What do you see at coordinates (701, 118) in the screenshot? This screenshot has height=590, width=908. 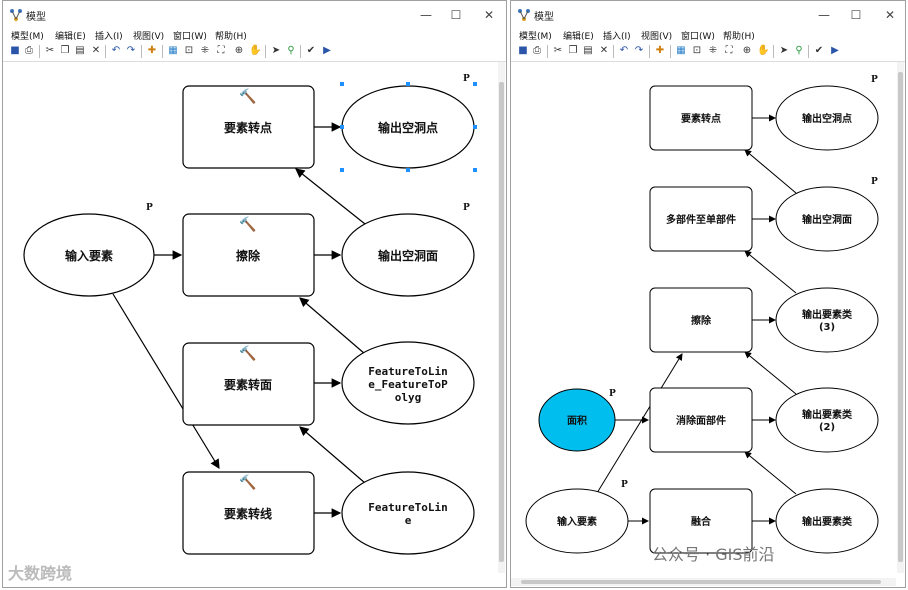 I see `tool-feature-to-point-node: 要素转点` at bounding box center [701, 118].